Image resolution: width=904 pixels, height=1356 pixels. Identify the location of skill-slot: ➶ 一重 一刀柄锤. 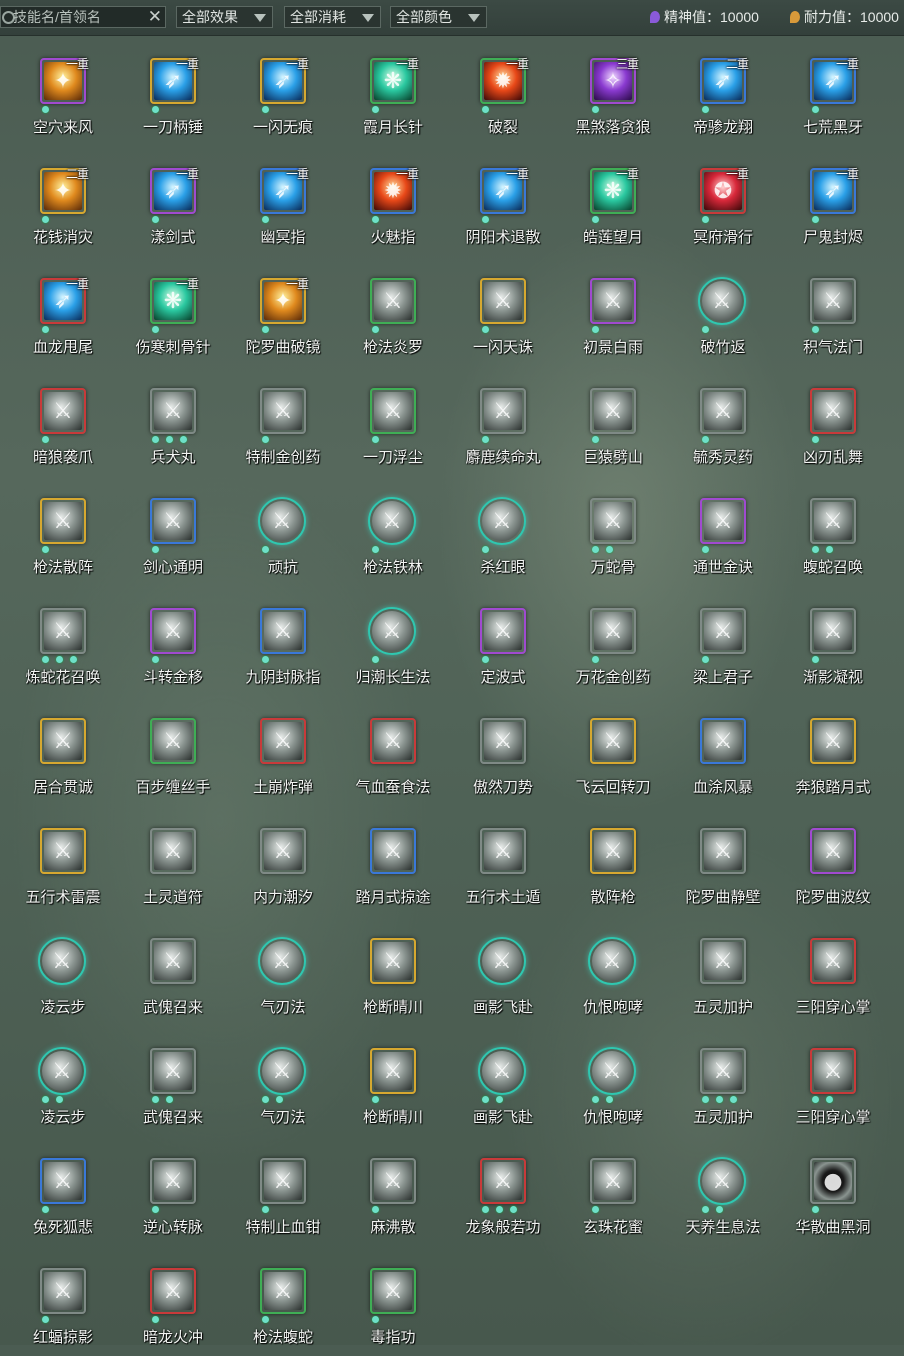
(173, 91).